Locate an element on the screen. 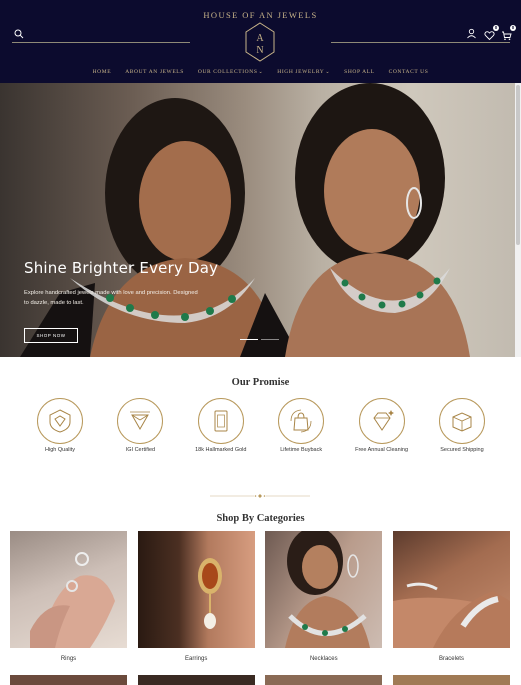 The width and height of the screenshot is (521, 685). category-card-bracelets: Bracelets is located at coordinates (451, 596).